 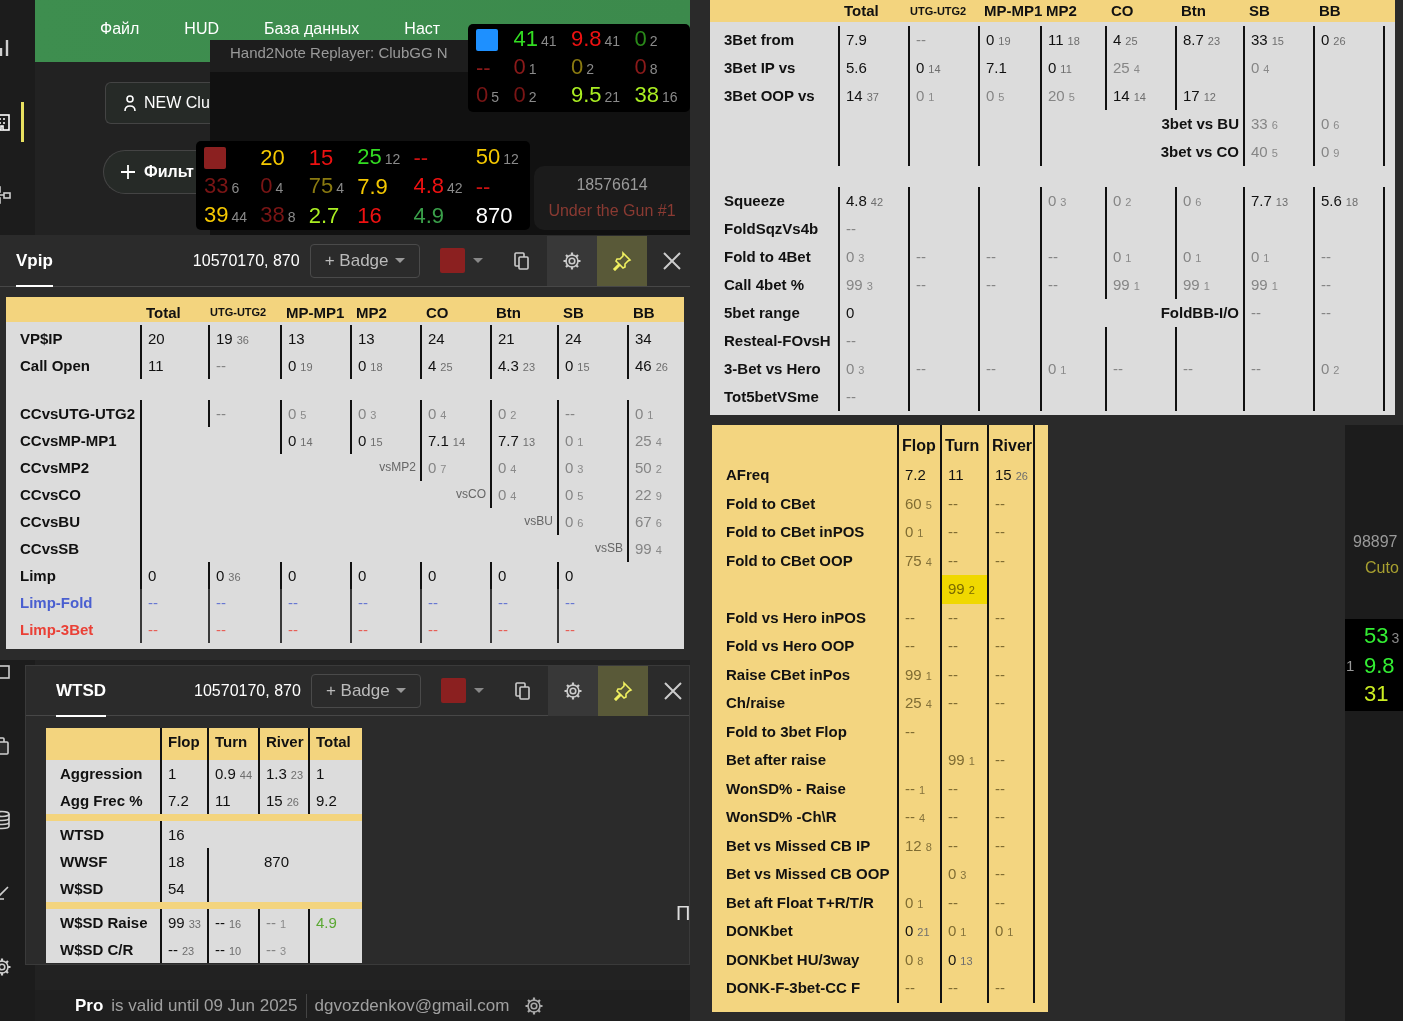 What do you see at coordinates (157, 103) in the screenshot?
I see `client-button: NEW Clu` at bounding box center [157, 103].